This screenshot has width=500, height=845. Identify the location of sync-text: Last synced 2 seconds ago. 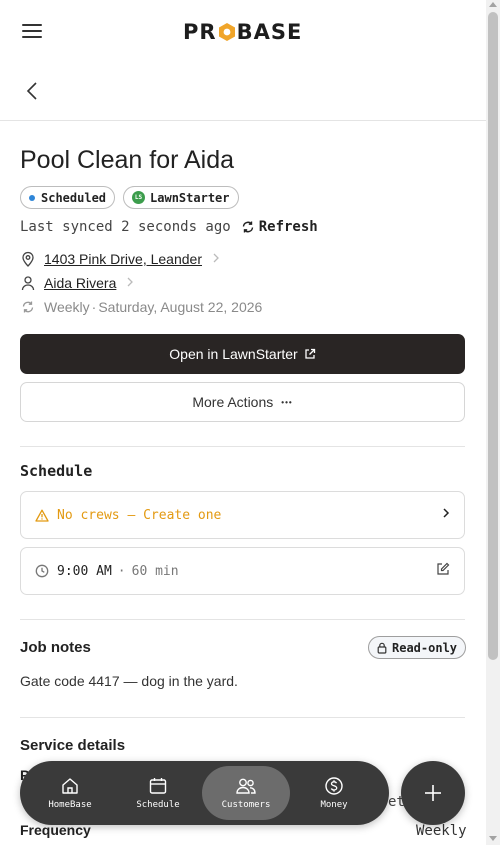
(125, 227).